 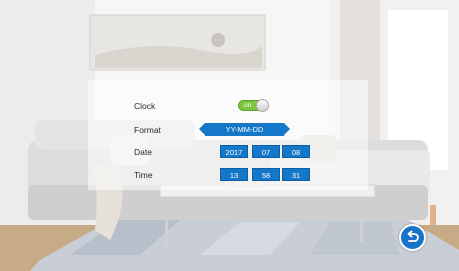 I want to click on format-label: Format, so click(x=147, y=130).